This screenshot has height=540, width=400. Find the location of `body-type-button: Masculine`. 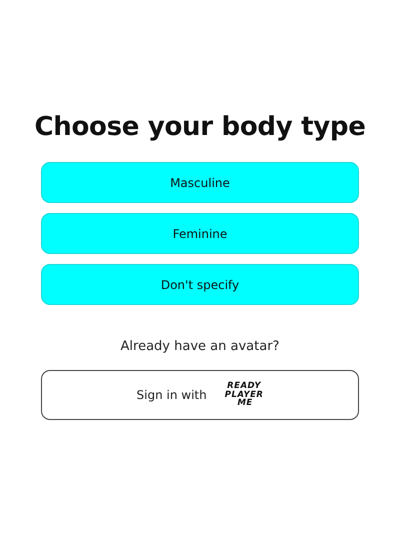

body-type-button: Masculine is located at coordinates (200, 182).